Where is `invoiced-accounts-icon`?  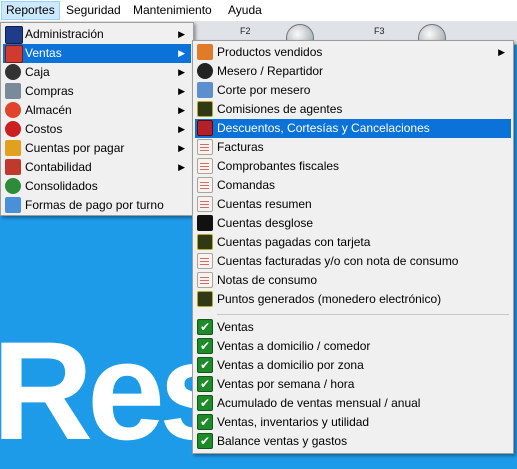 invoiced-accounts-icon is located at coordinates (205, 261).